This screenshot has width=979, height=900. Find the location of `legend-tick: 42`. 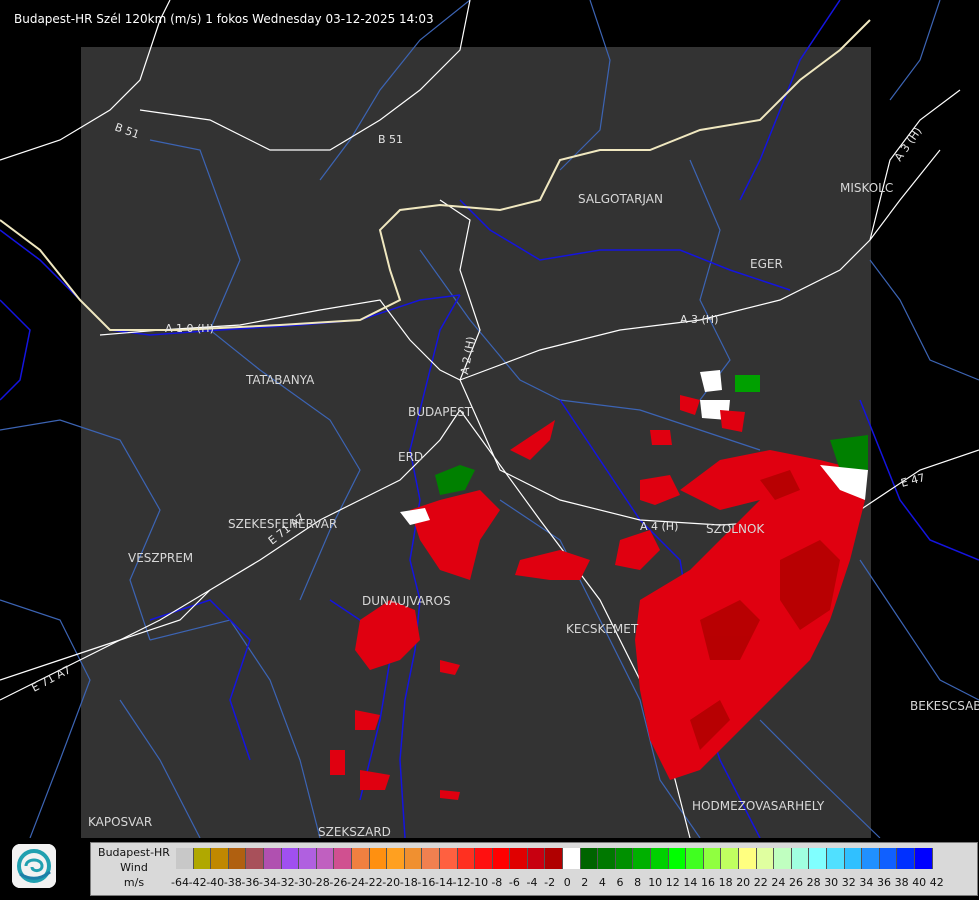

legend-tick: 42 is located at coordinates (936, 882).